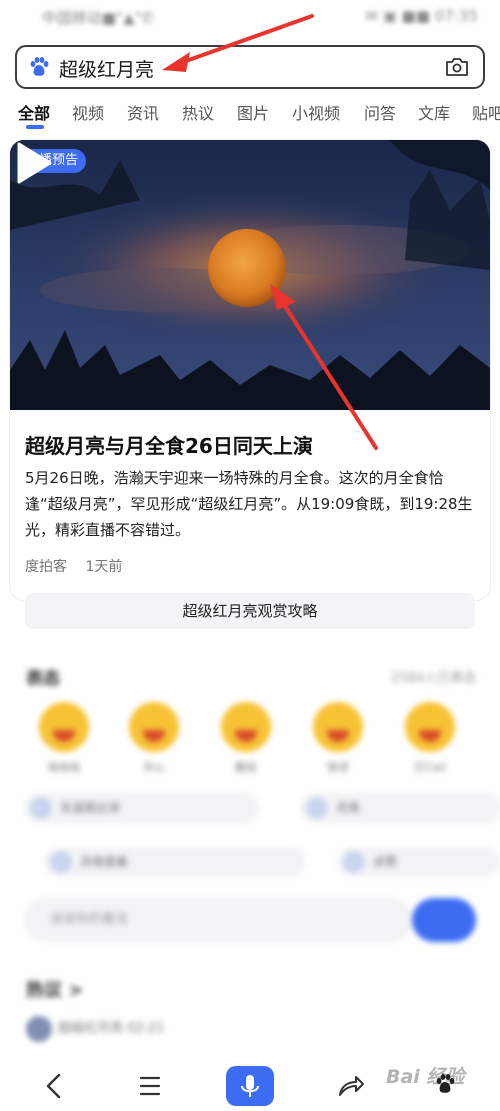 Image resolution: width=500 pixels, height=1111 pixels. I want to click on article-headline: 超级月亮与月全食26日同天上演, so click(169, 444).